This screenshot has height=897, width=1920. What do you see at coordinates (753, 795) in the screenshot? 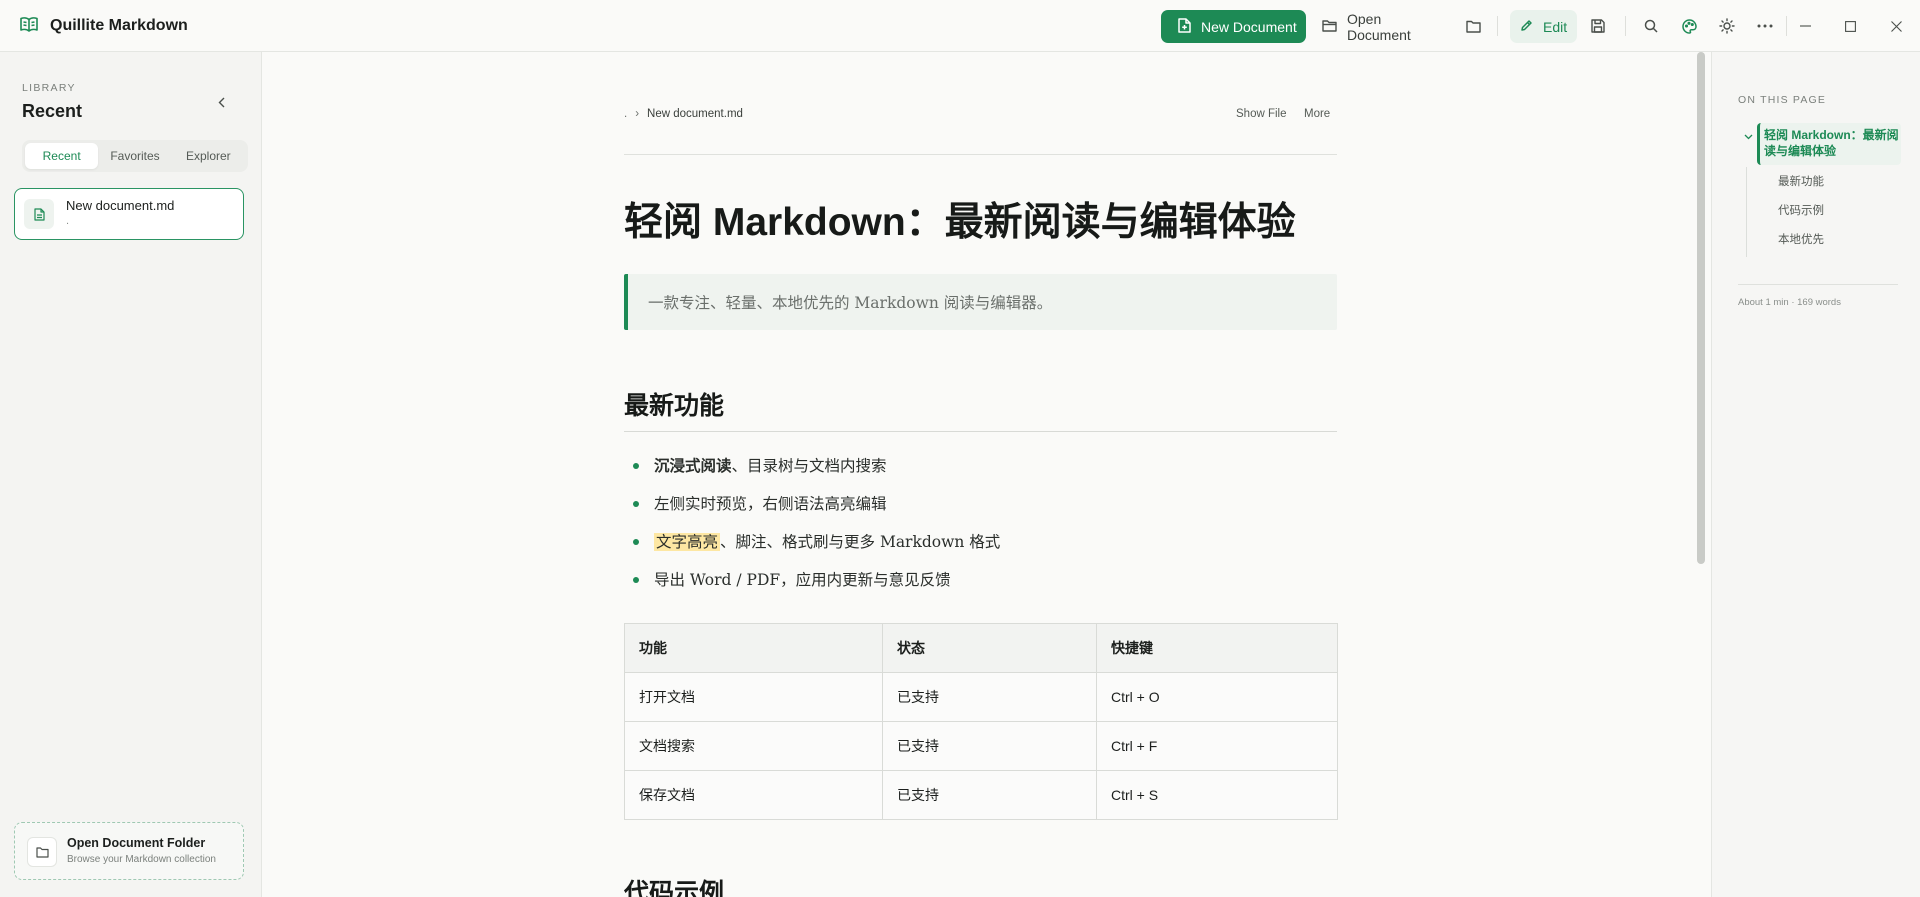
I see `table-cell: 保存文档` at bounding box center [753, 795].